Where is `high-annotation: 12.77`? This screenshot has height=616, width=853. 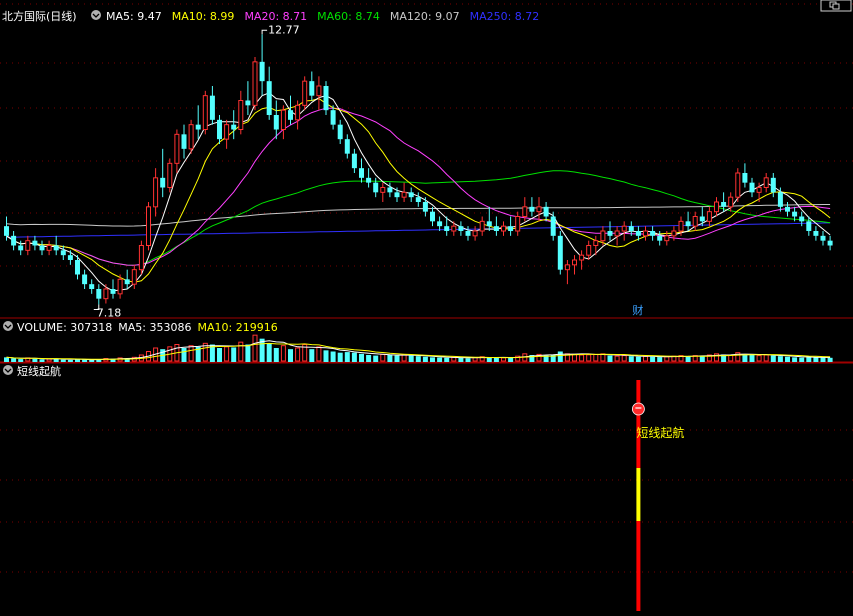 high-annotation: 12.77 is located at coordinates (280, 29).